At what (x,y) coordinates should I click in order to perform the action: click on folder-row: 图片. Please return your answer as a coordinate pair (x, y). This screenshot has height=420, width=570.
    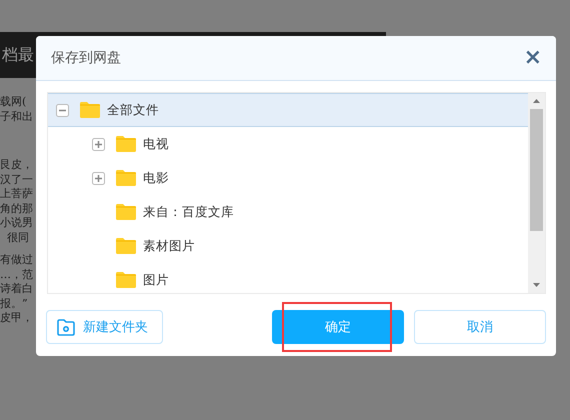
    Looking at the image, I should click on (288, 278).